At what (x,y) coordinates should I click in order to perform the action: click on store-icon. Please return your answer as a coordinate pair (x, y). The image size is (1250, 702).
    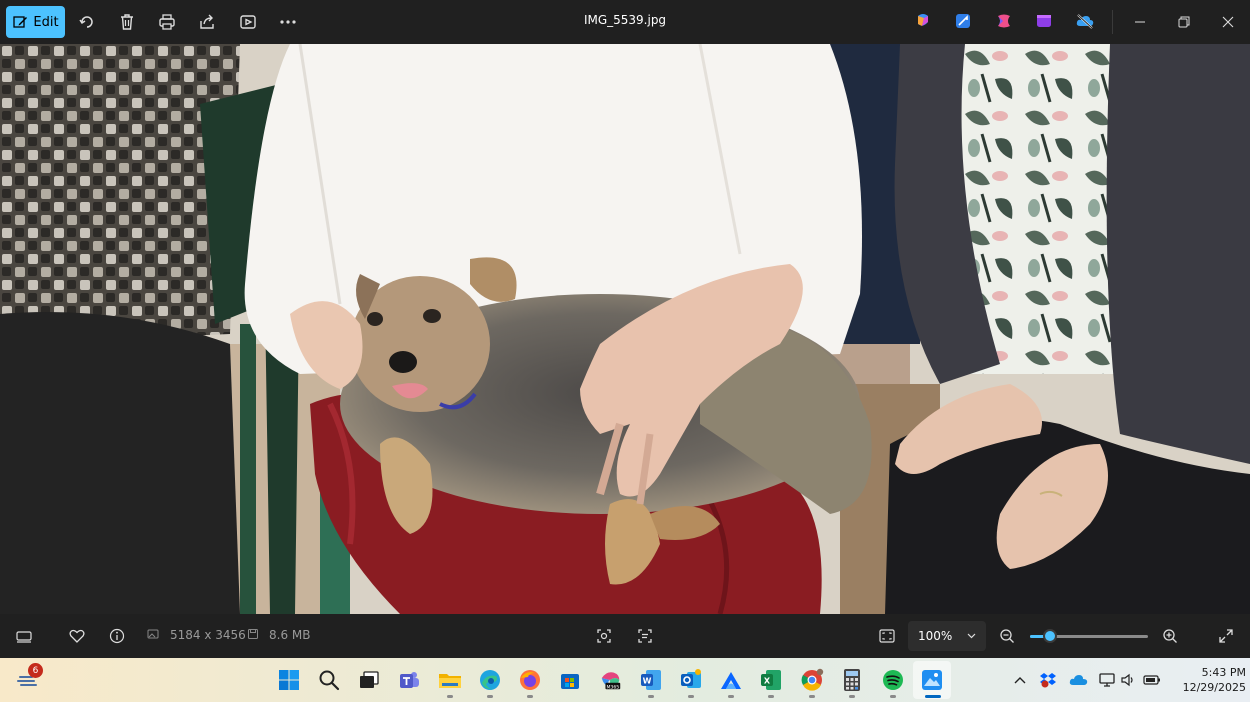
    Looking at the image, I should click on (570, 680).